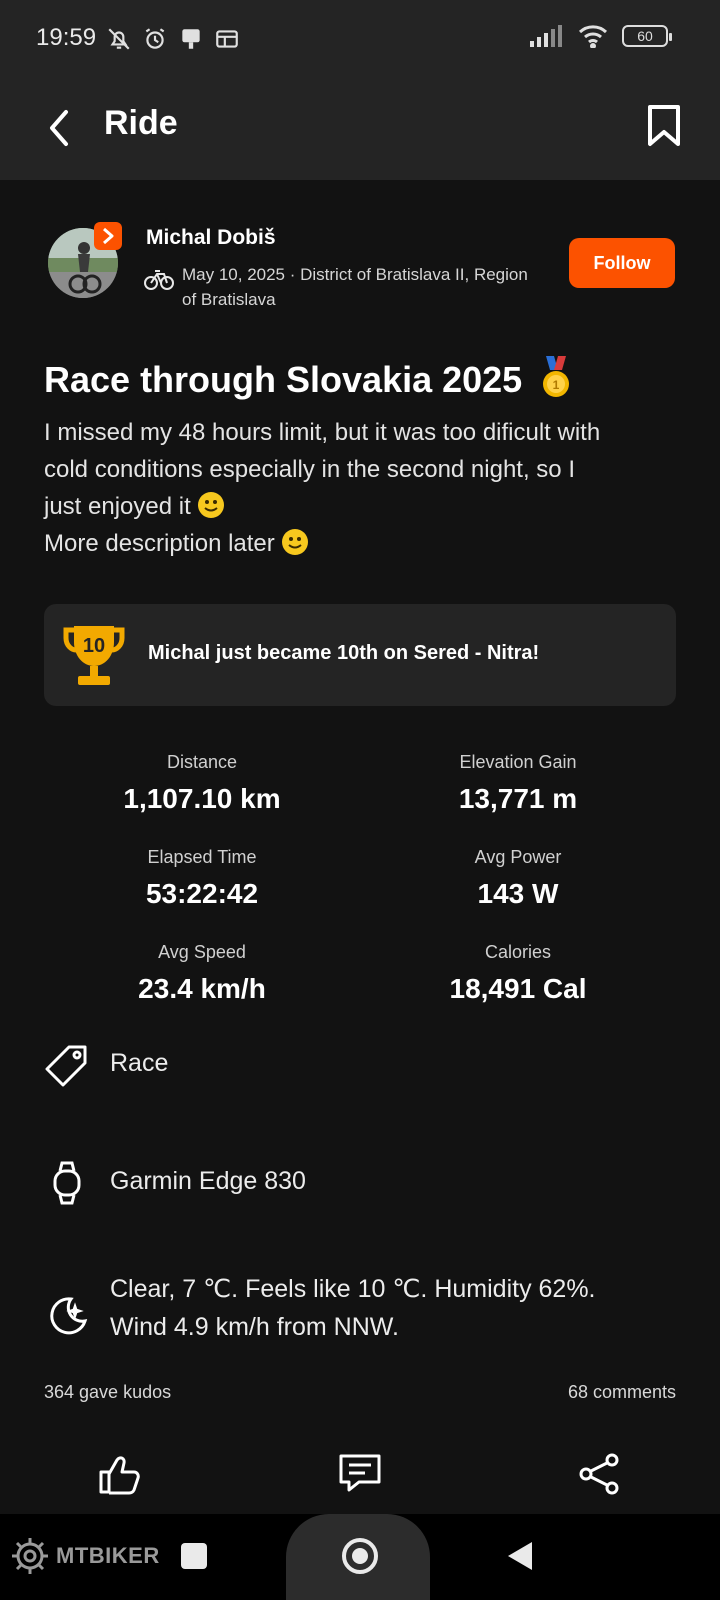 The image size is (720, 1600). I want to click on thumbs-up-icon, so click(119, 1475).